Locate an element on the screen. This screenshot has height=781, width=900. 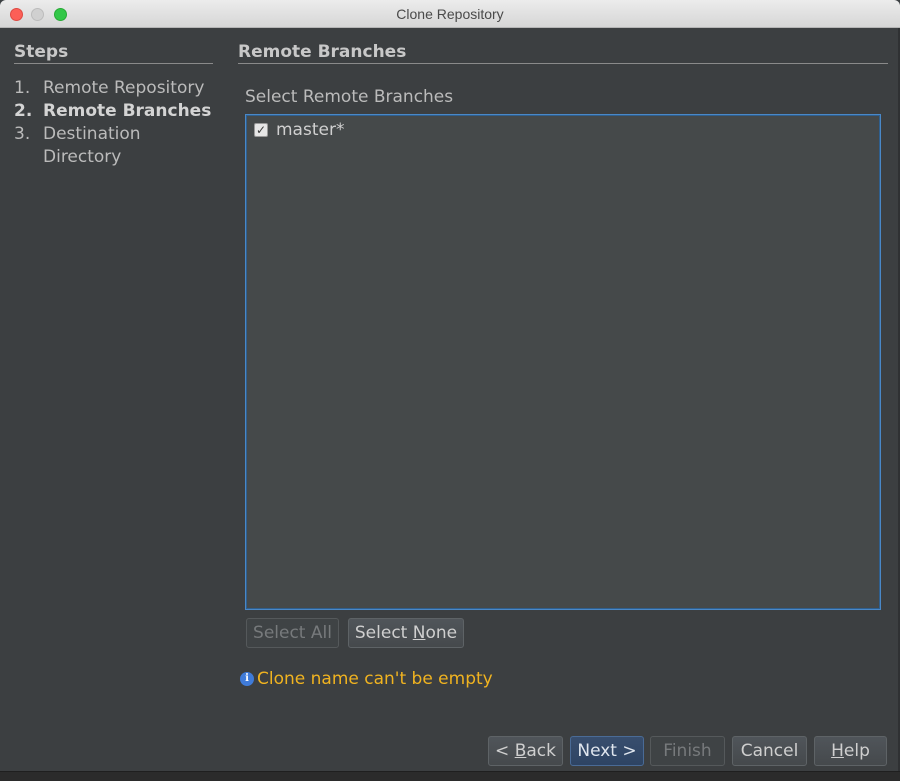
step-label: Remote Branches is located at coordinates (127, 111).